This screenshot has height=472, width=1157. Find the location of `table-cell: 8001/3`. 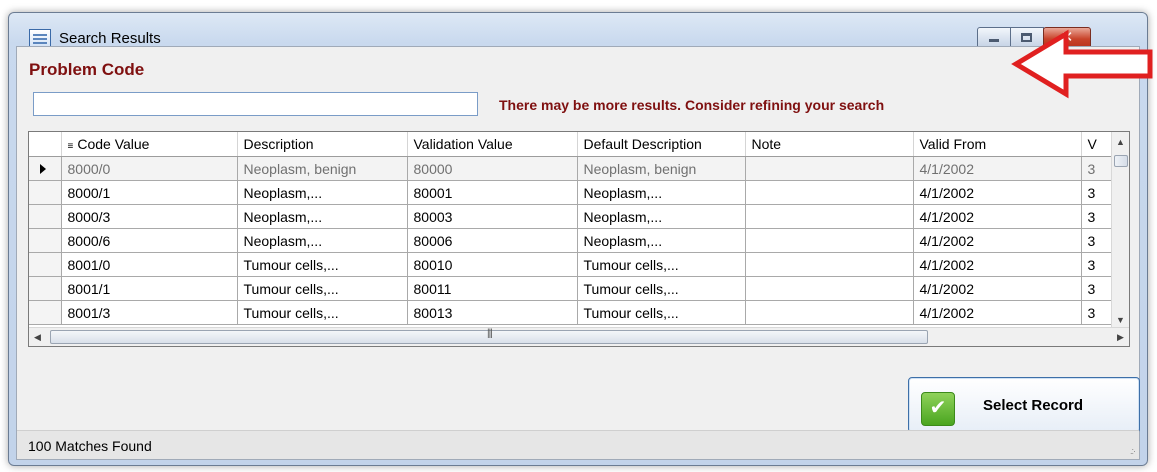

table-cell: 8001/3 is located at coordinates (149, 312).